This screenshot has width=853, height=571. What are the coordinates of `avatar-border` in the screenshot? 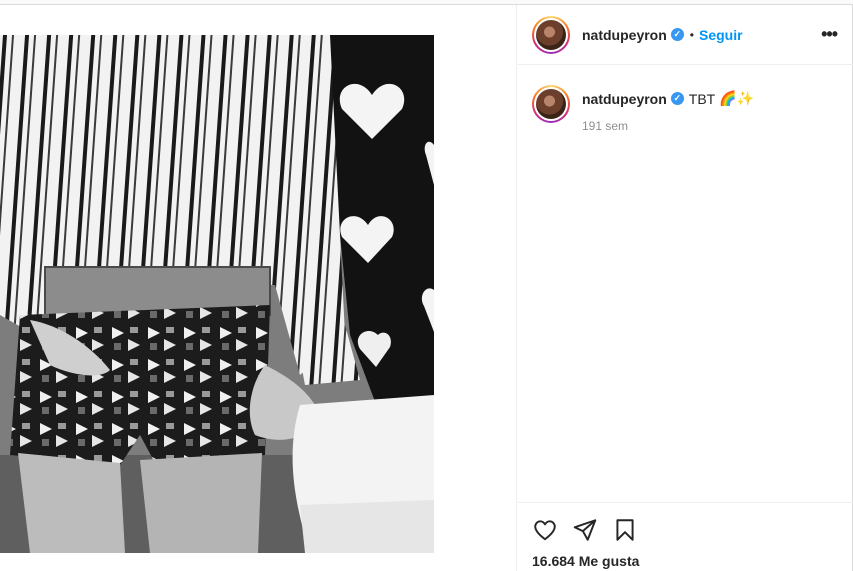 It's located at (551, 34).